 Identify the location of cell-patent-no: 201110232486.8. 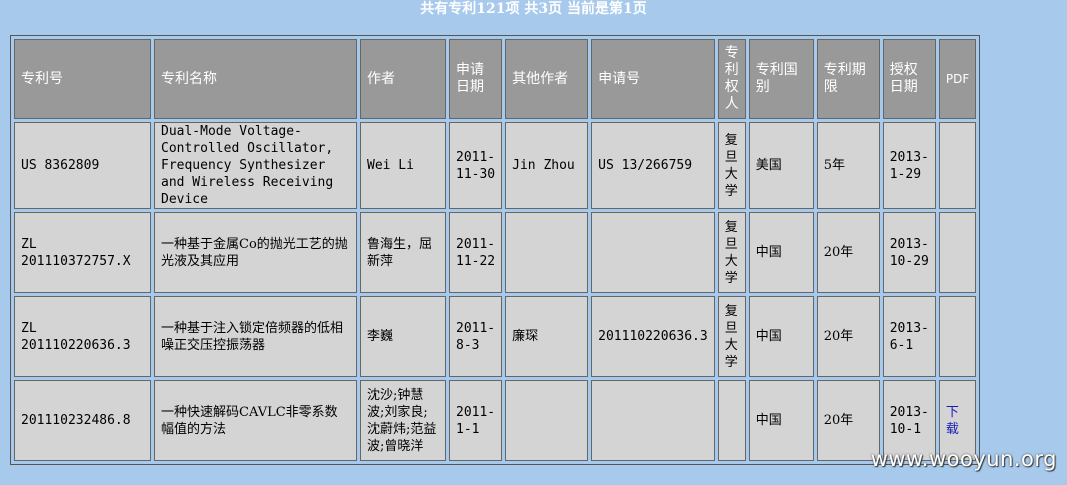
(82, 420).